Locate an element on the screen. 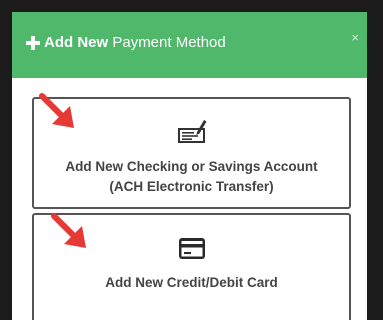 The image size is (383, 320). modal-title-strong: Add New is located at coordinates (76, 42).